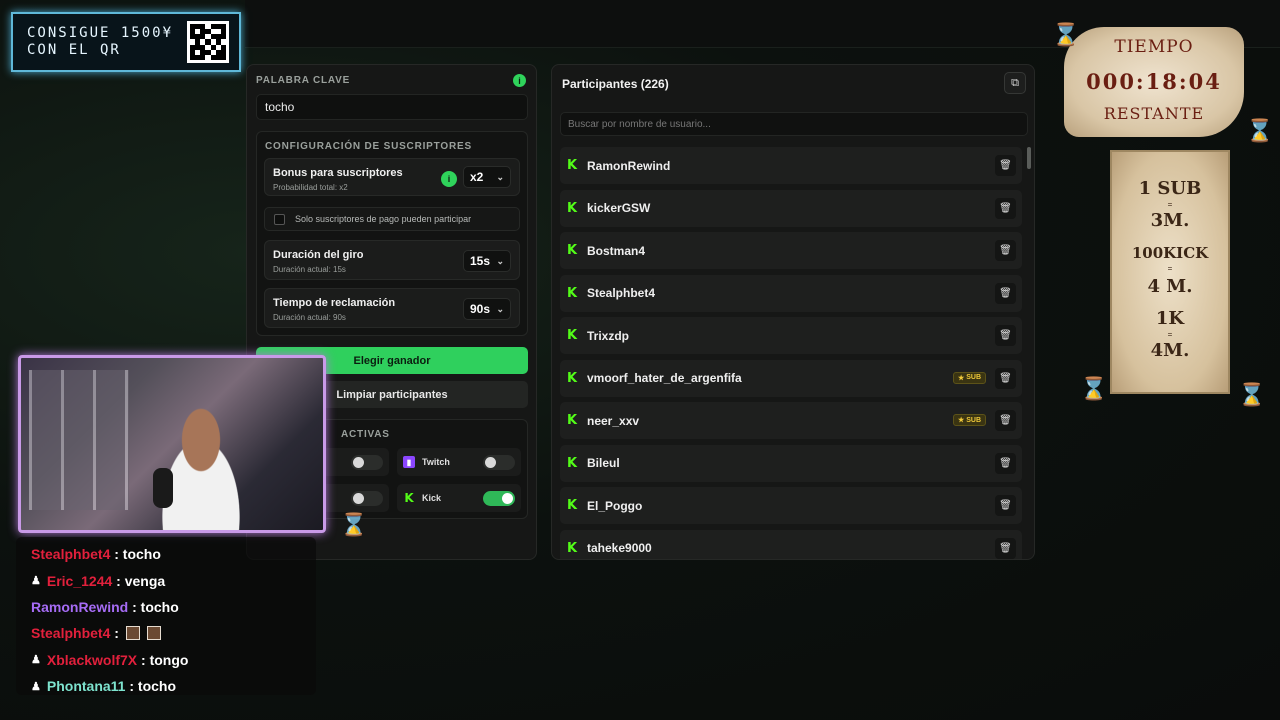  I want to click on timer-parchment: TIEMPO 000:18:04 RESTANTE, so click(1154, 82).